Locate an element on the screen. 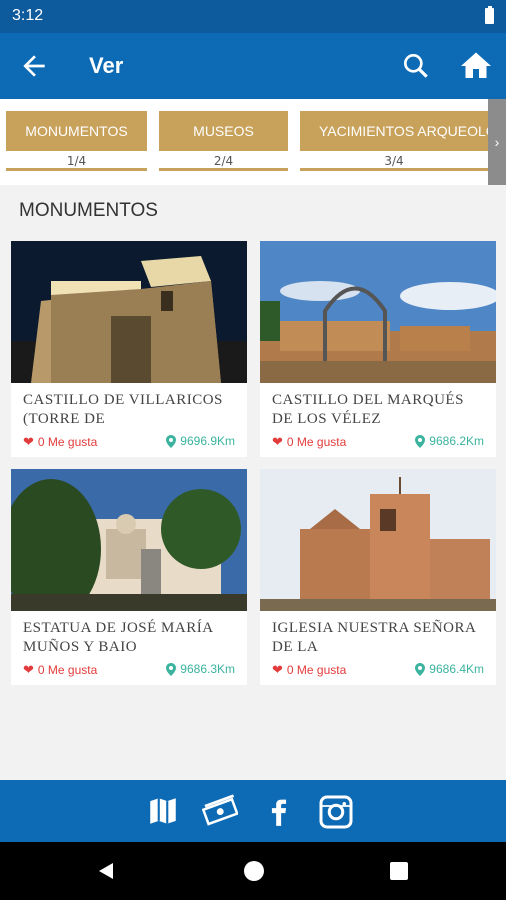 This screenshot has height=900, width=506. distance: 9696.9Km is located at coordinates (200, 441).